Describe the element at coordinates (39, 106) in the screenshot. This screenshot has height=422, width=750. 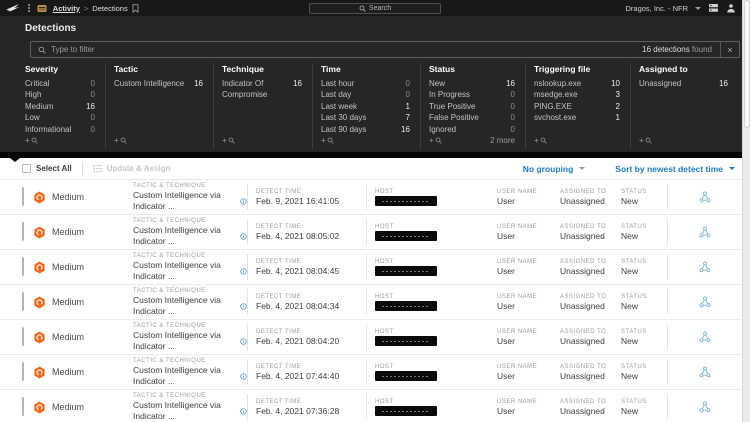
I see `facet-option-label: Medium` at that location.